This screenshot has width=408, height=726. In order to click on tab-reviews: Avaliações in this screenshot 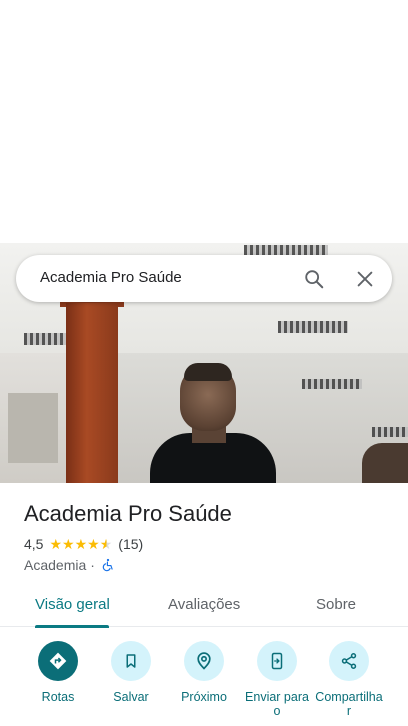, I will do `click(204, 604)`.